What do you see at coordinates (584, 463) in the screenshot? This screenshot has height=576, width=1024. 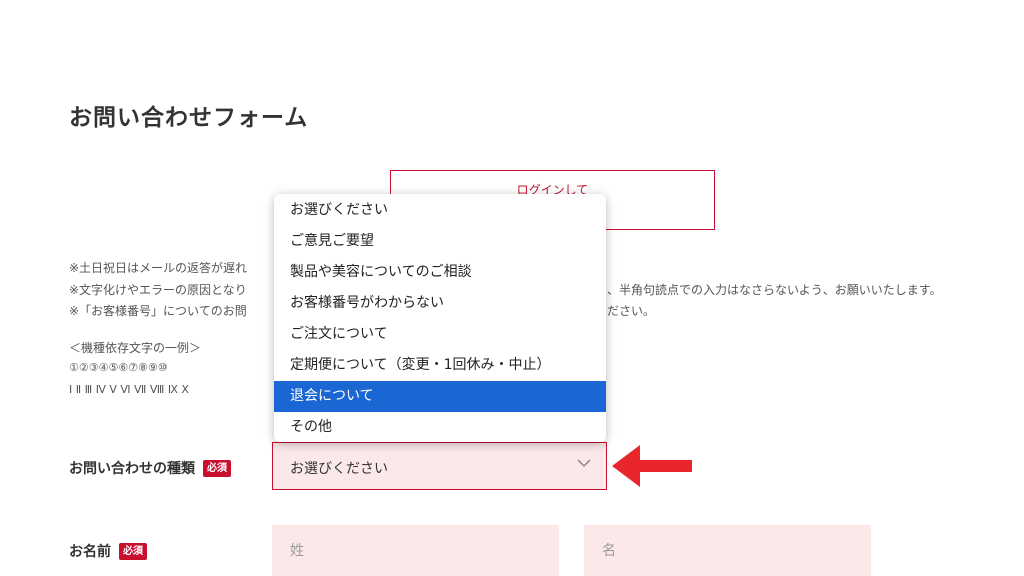 I see `chevron-down-icon` at bounding box center [584, 463].